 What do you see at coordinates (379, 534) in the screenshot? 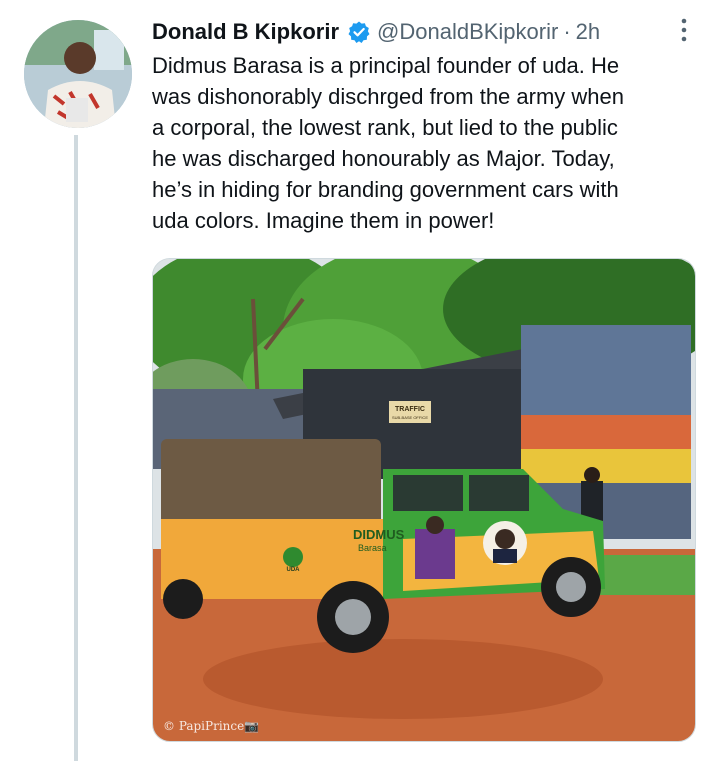
I see `vehicle-branding: DIDMUS` at bounding box center [379, 534].